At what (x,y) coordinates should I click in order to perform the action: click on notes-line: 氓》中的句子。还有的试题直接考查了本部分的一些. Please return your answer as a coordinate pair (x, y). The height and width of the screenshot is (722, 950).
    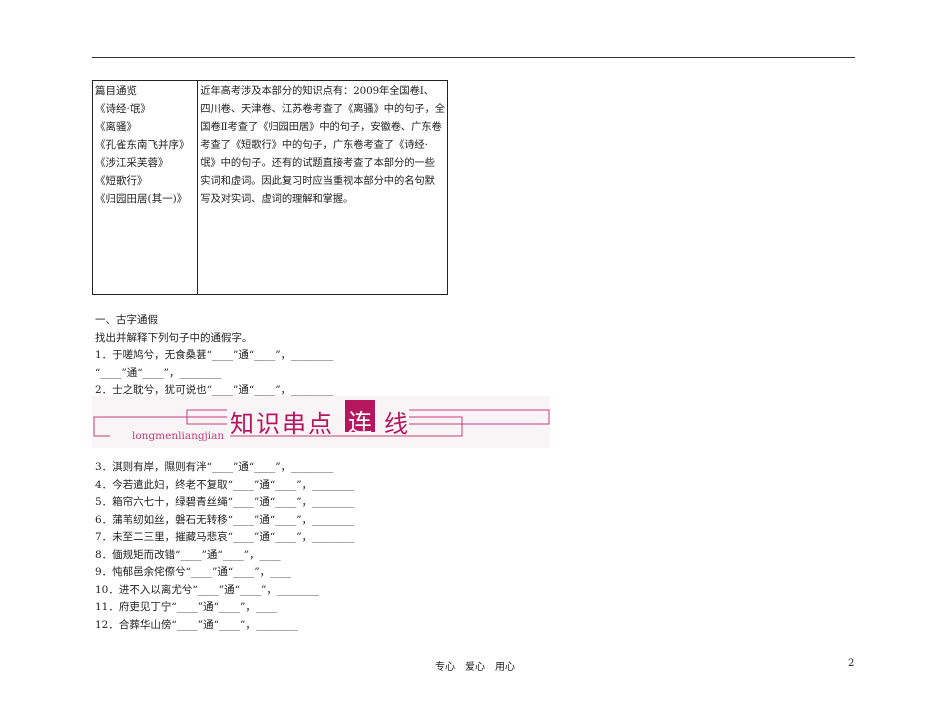
    Looking at the image, I should click on (317, 163).